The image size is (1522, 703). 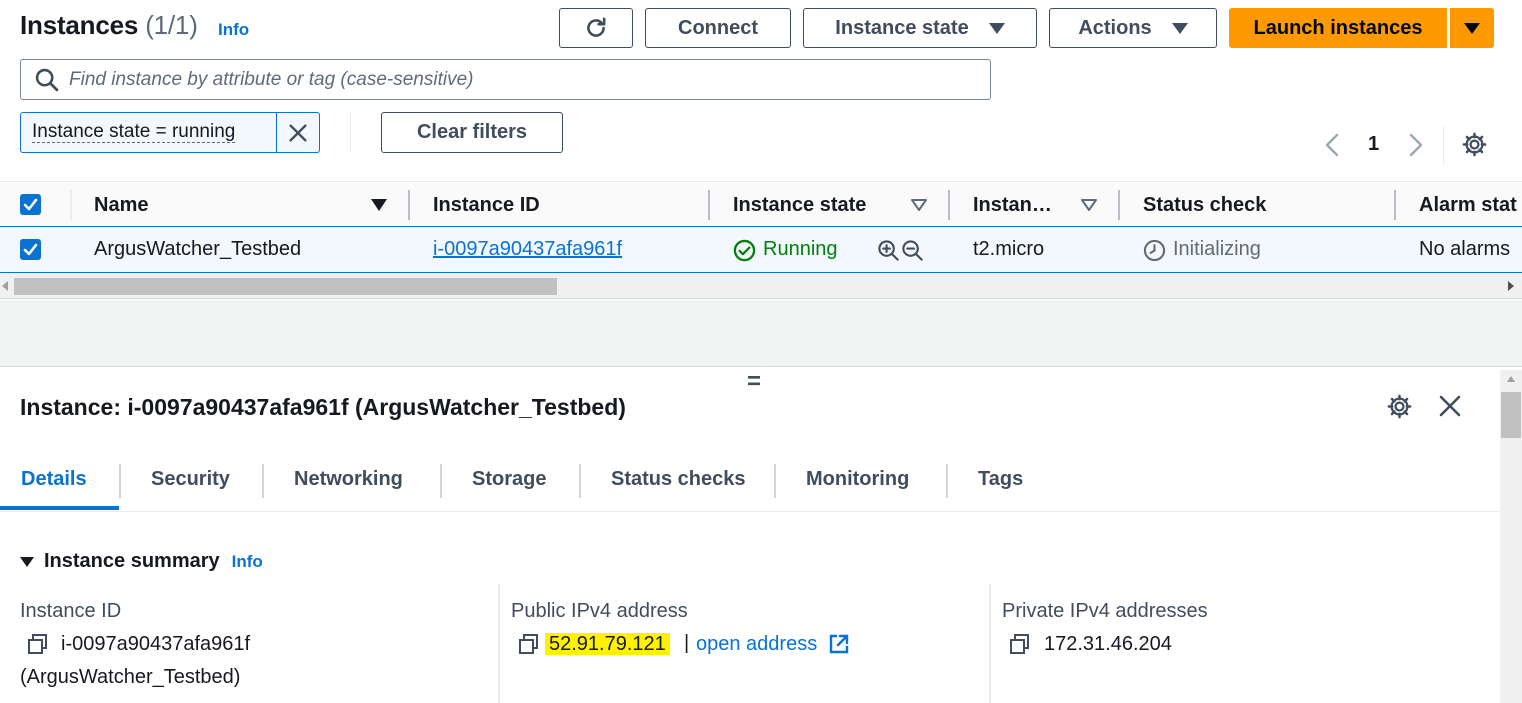 I want to click on check-icon, so click(x=30, y=249).